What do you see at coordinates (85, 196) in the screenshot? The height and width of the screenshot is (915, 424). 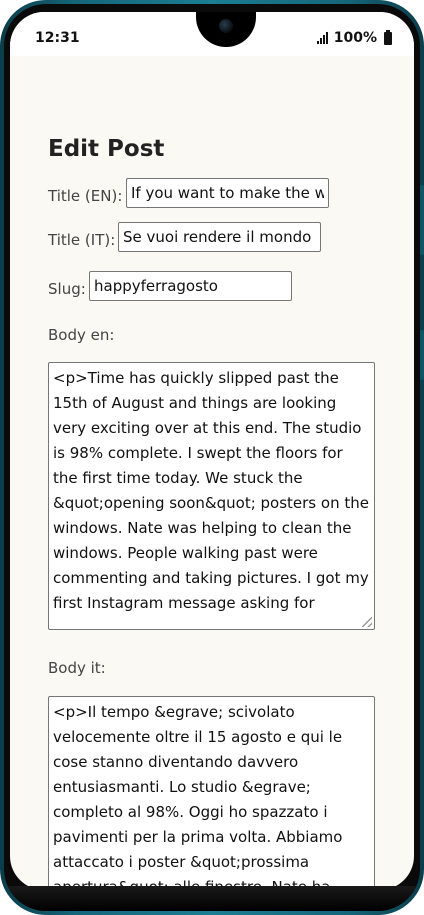 I see `title-en-label: Title (EN):` at bounding box center [85, 196].